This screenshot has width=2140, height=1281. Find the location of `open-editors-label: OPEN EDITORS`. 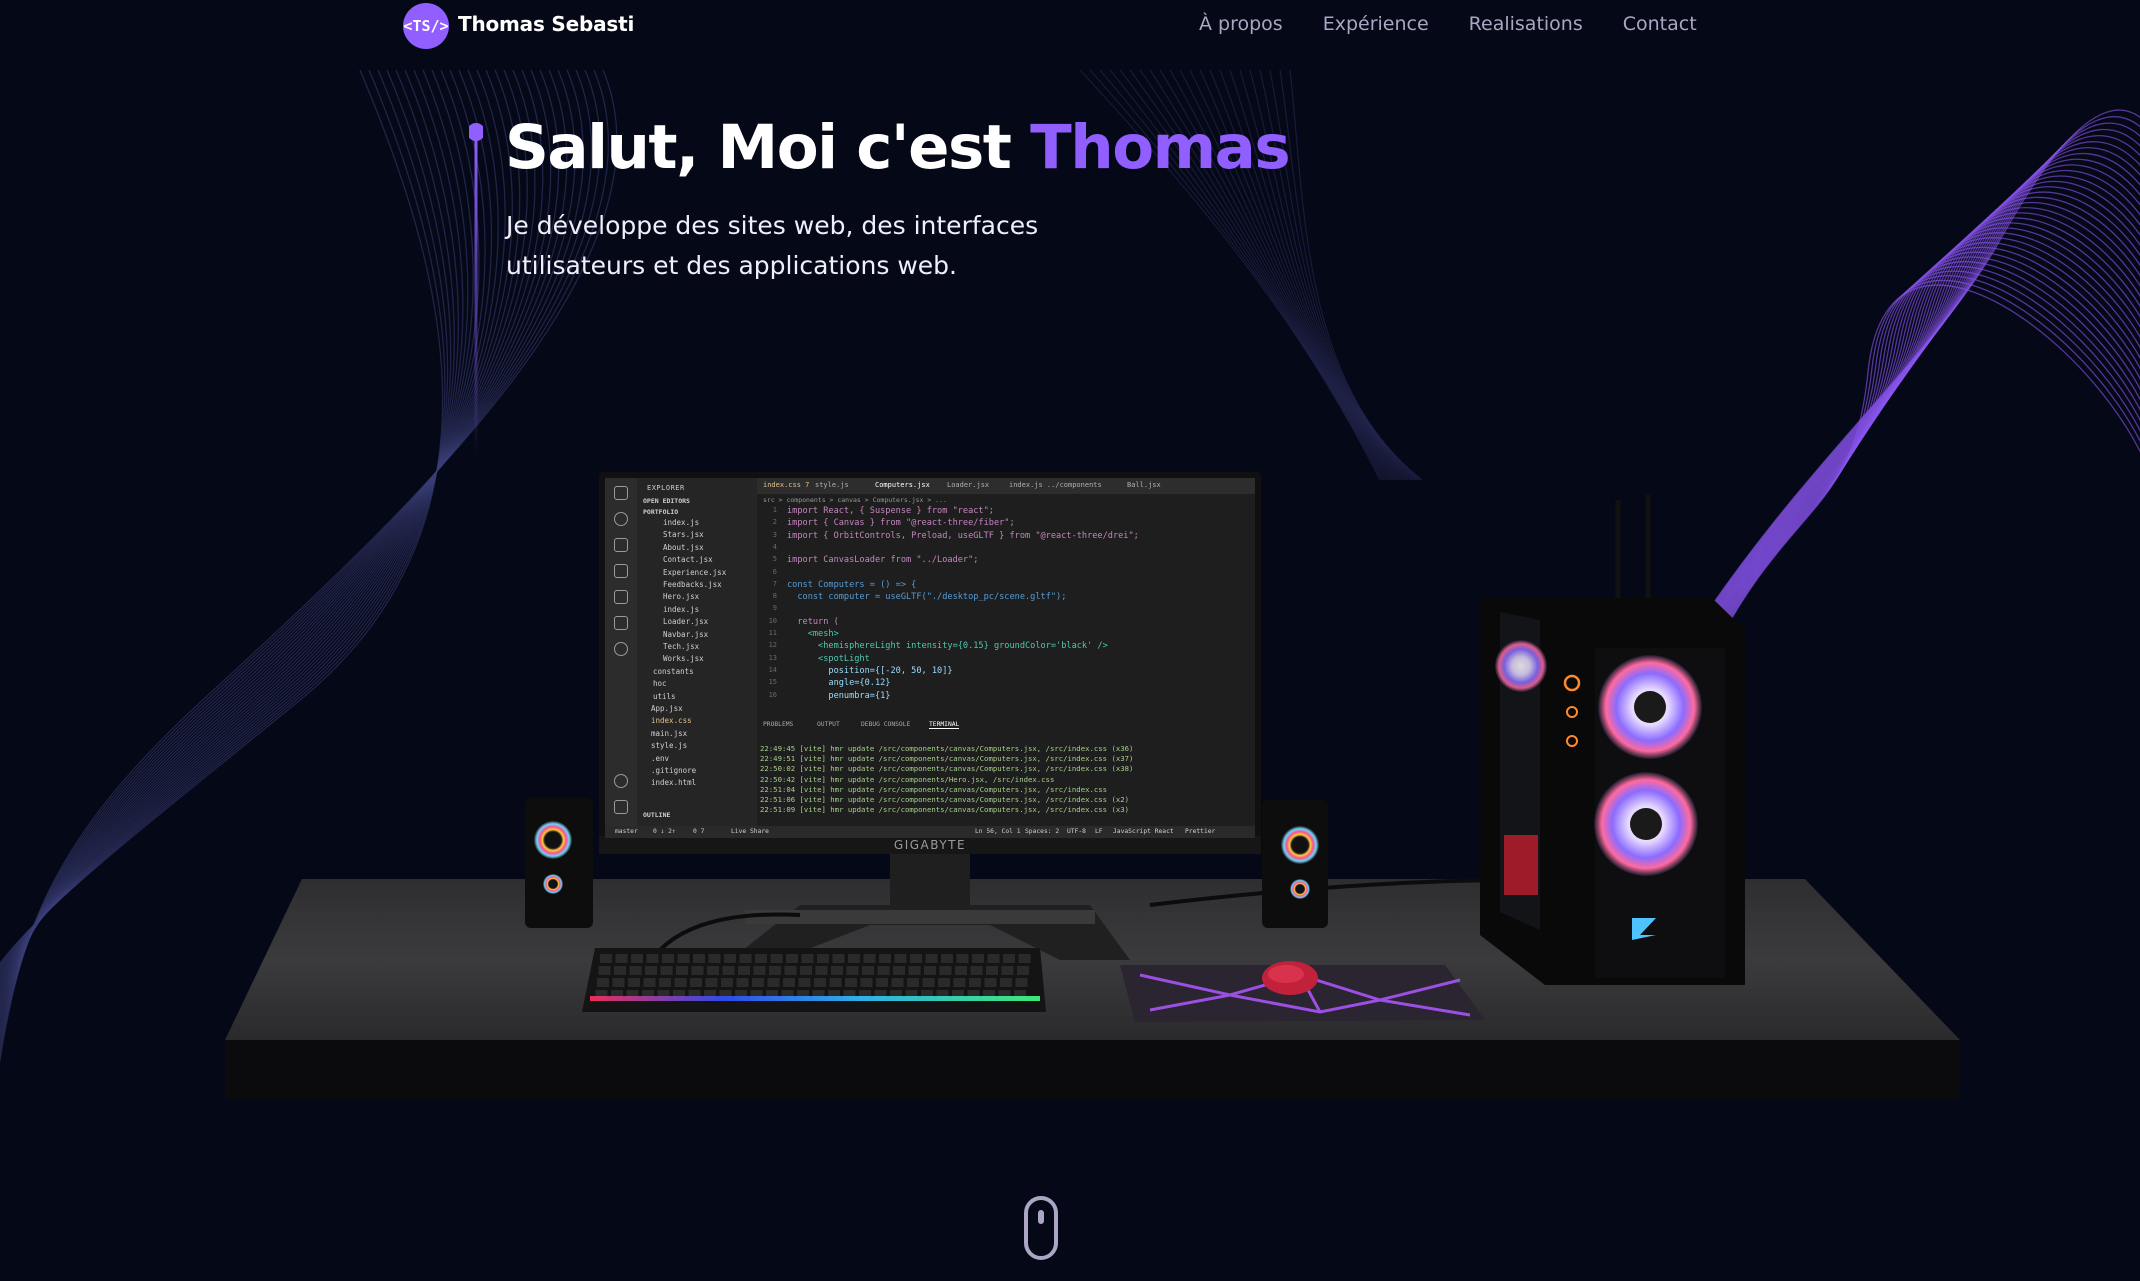

open-editors-label: OPEN EDITORS is located at coordinates (666, 501).